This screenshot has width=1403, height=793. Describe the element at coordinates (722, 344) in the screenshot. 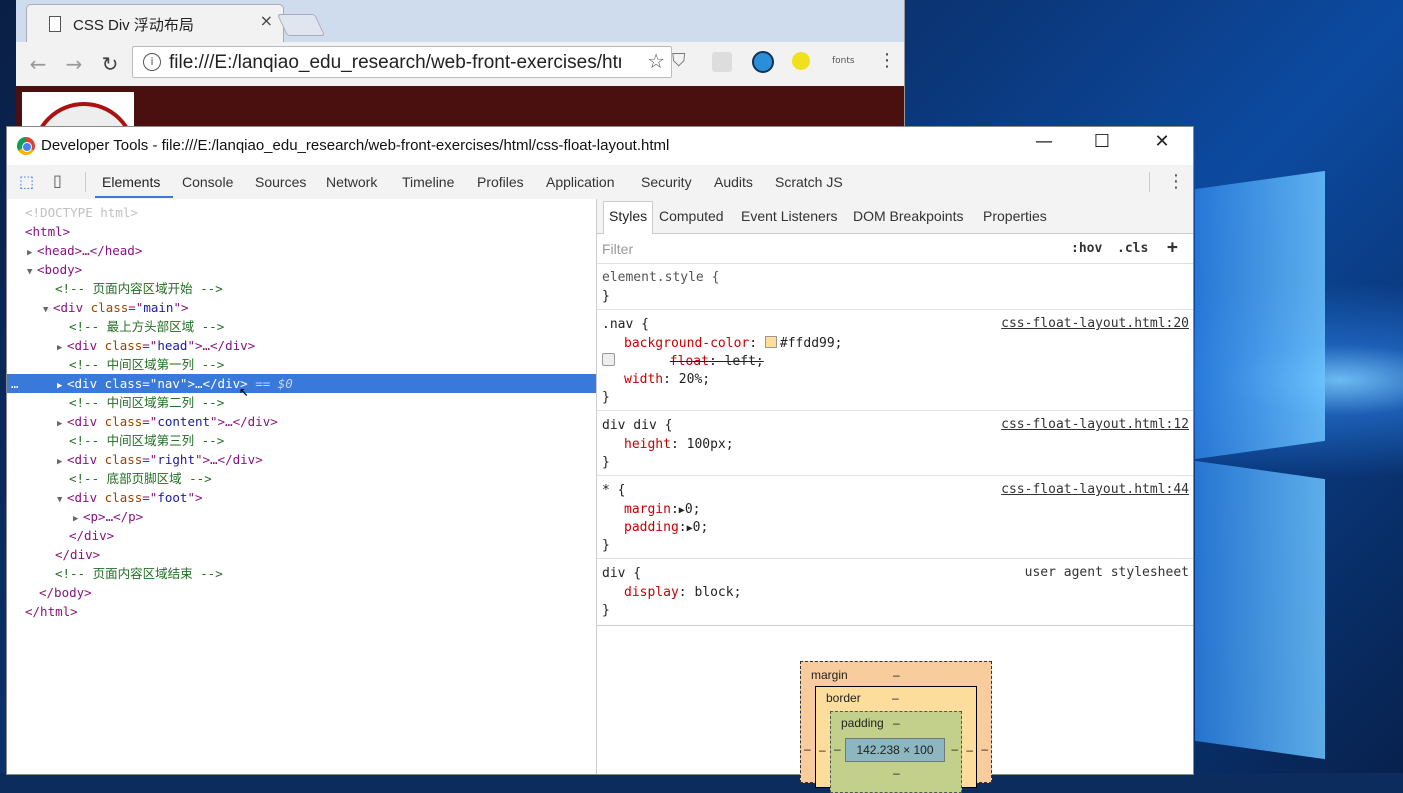

I see `css-property: background-color: #ffdd99;` at that location.